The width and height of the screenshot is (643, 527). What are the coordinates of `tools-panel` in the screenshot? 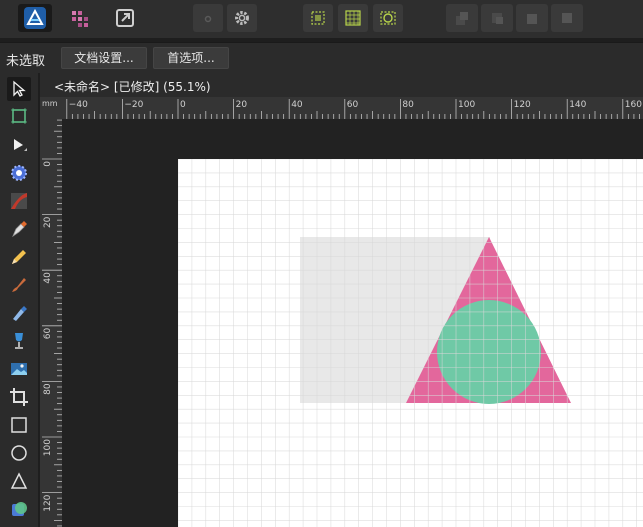 It's located at (19, 300).